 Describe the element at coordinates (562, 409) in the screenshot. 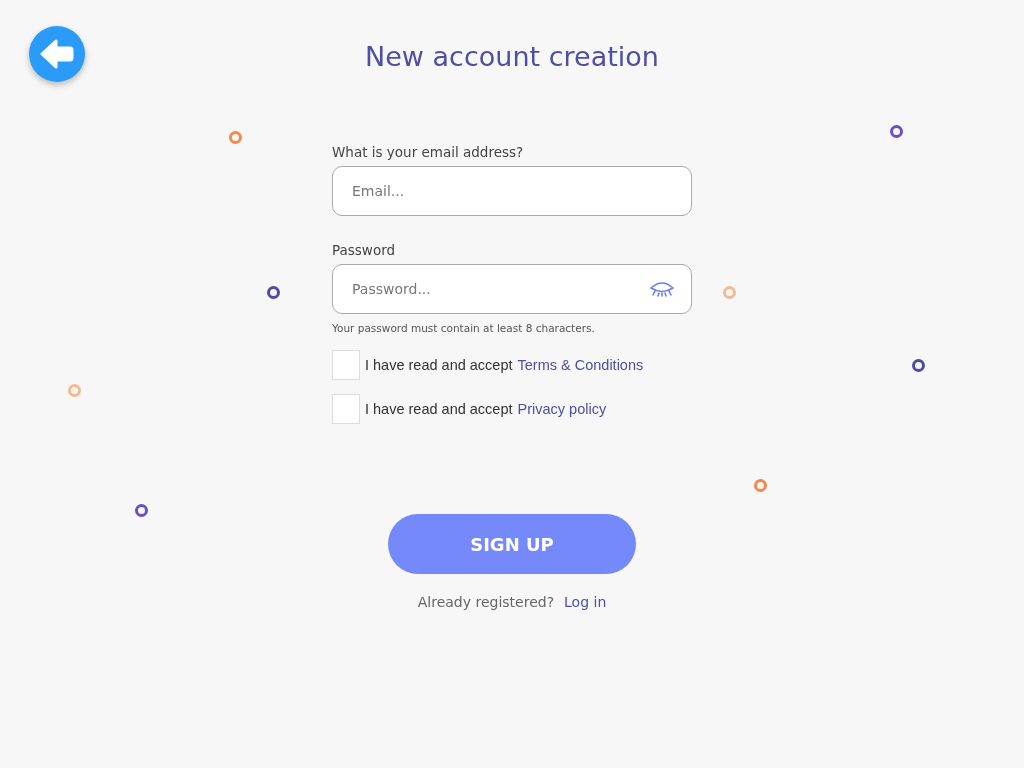

I see `agreement-link: Privacy policy` at that location.